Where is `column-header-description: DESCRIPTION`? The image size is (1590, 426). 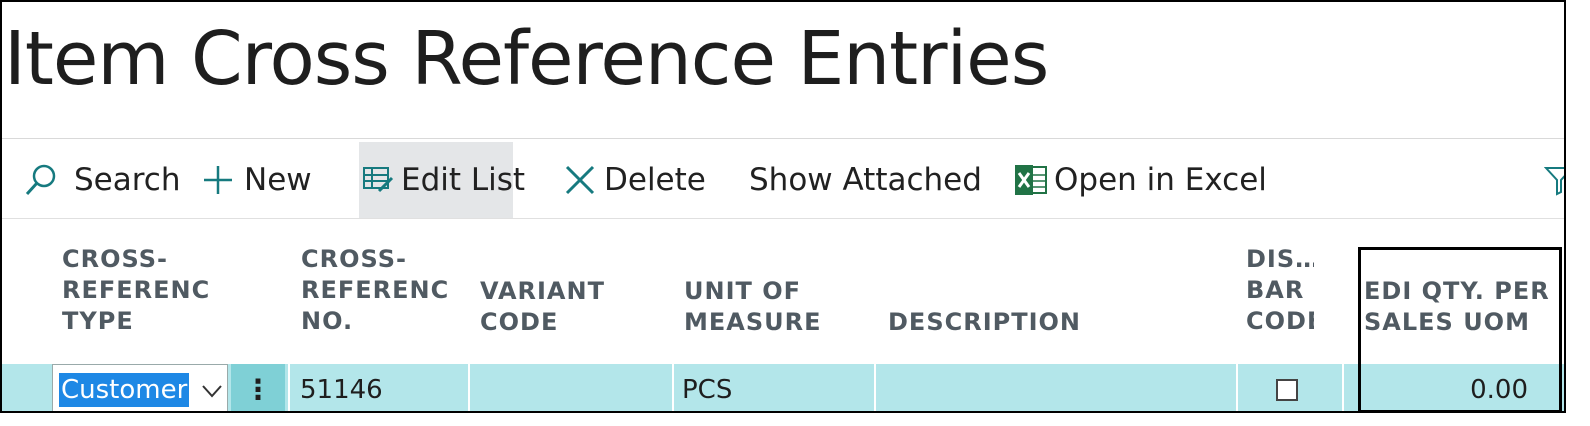 column-header-description: DESCRIPTION is located at coordinates (998, 322).